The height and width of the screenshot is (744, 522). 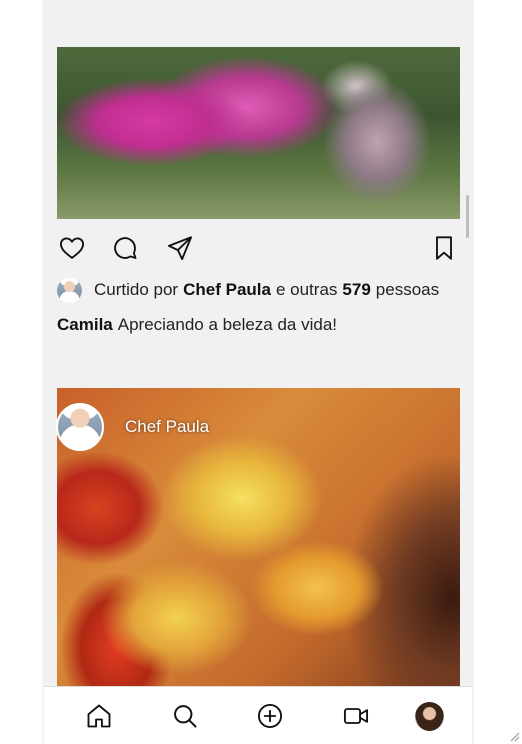 I want to click on liked-by-prefix: Curtido por, so click(x=136, y=289).